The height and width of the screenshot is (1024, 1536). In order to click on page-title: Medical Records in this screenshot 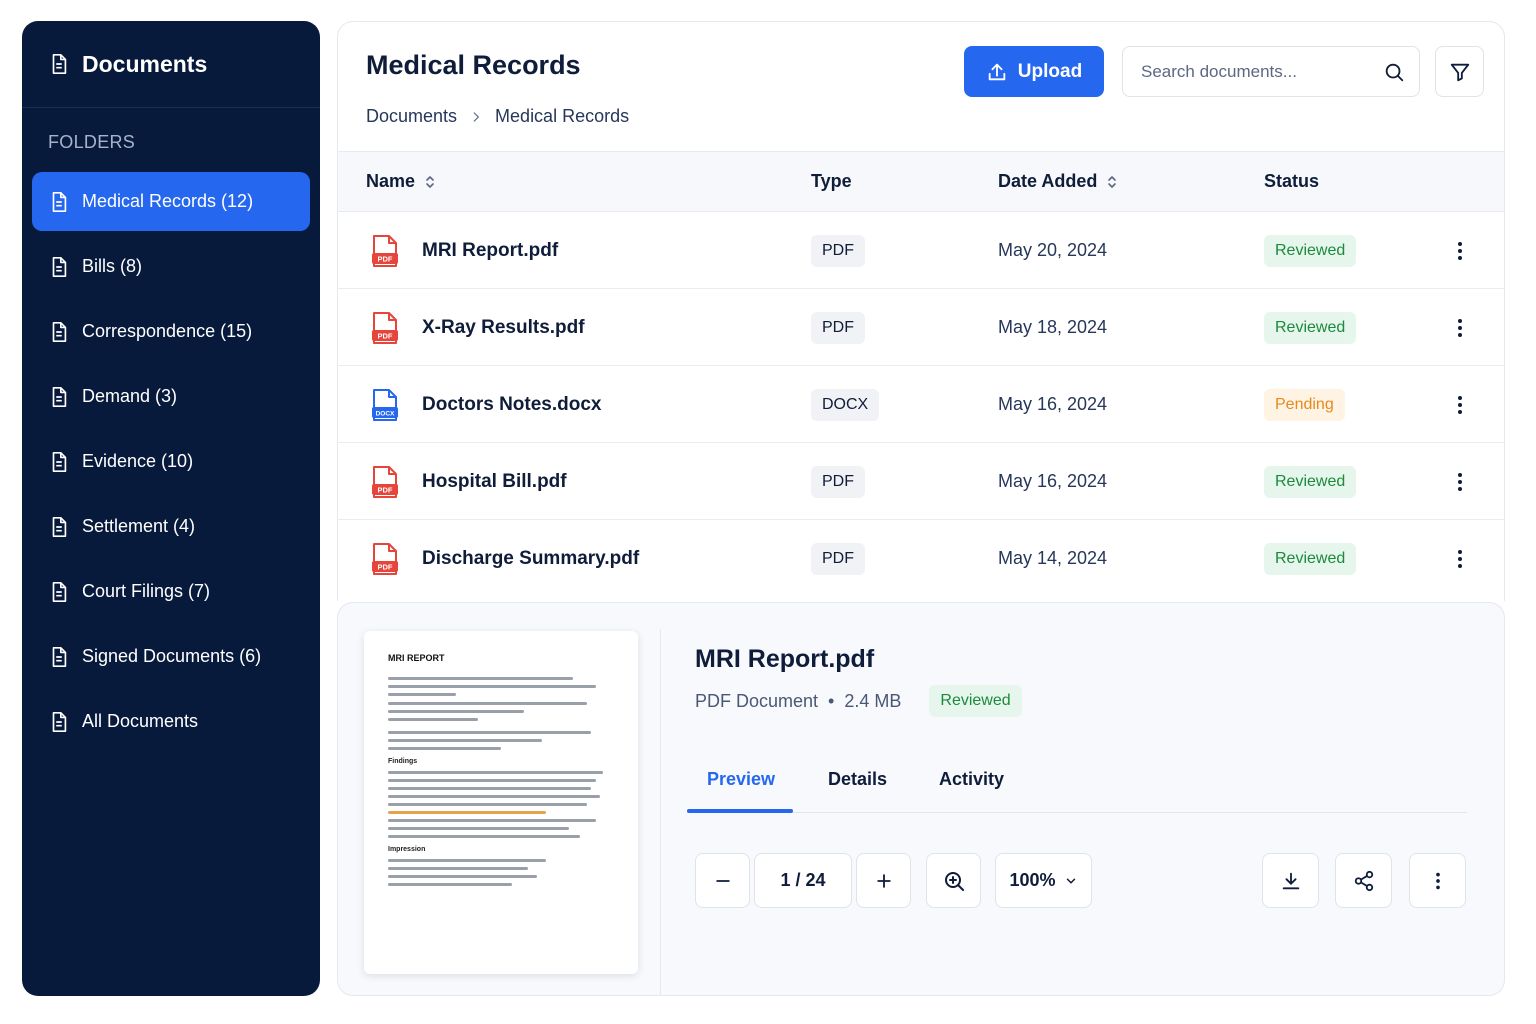, I will do `click(473, 65)`.